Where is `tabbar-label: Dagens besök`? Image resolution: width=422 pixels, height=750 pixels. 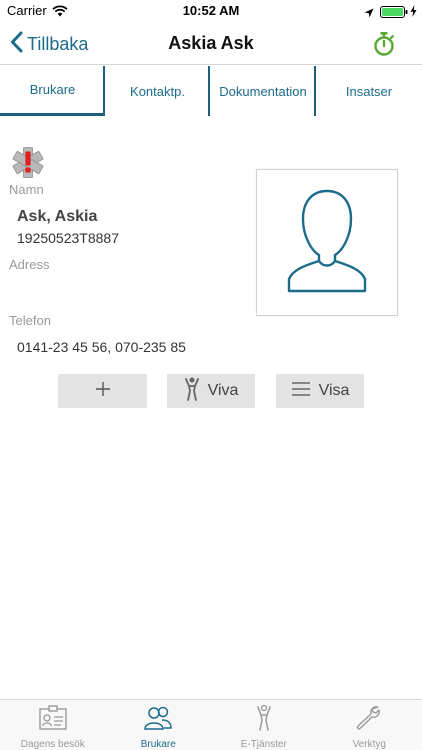
tabbar-label: Dagens besök is located at coordinates (52, 744).